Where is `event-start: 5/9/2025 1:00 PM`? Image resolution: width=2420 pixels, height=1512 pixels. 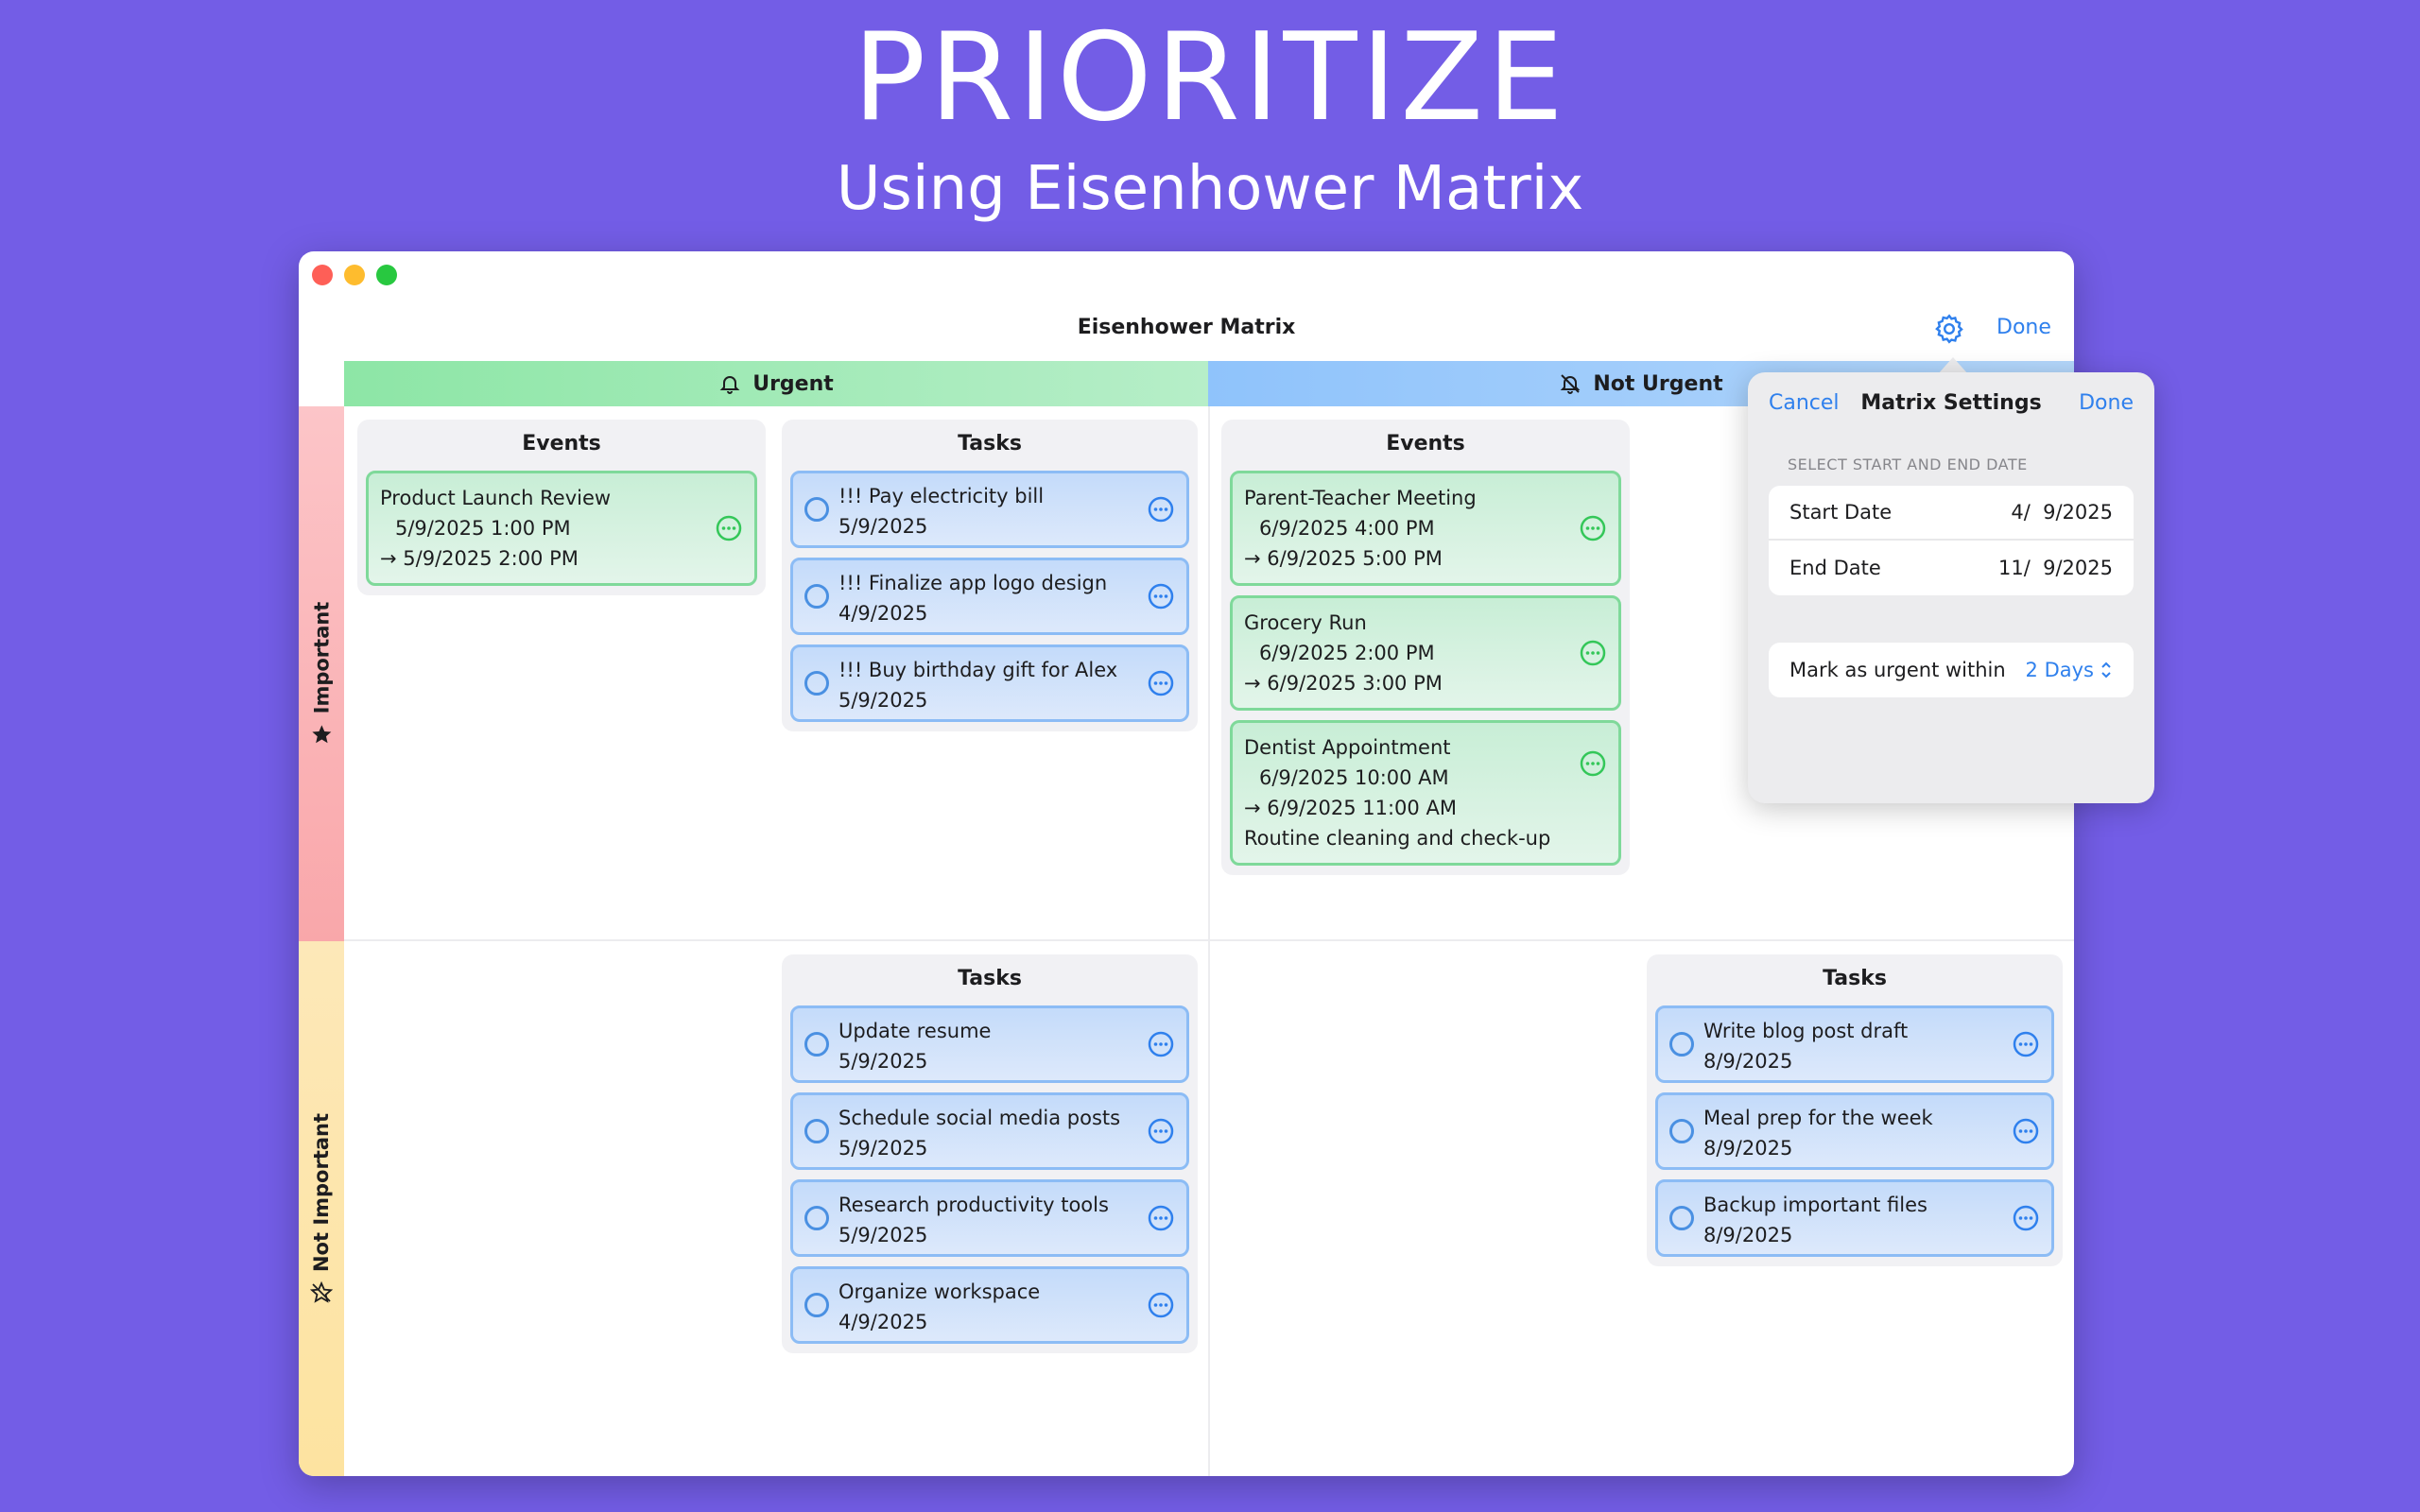 event-start: 5/9/2025 1:00 PM is located at coordinates (483, 528).